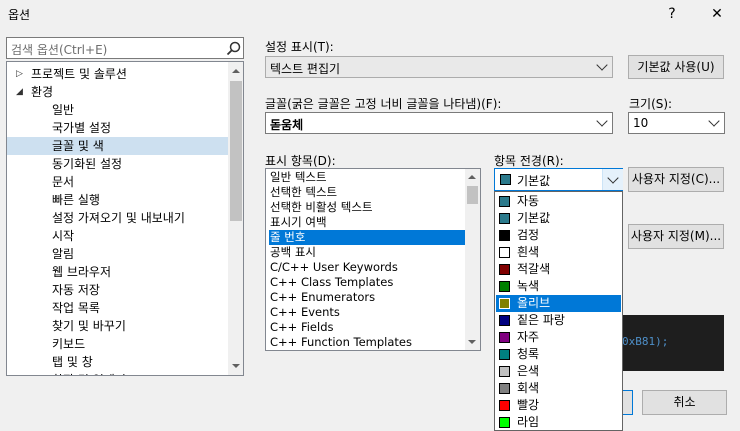 The image size is (740, 431). I want to click on tree-item: 확장 및 업데이트, so click(118, 373).